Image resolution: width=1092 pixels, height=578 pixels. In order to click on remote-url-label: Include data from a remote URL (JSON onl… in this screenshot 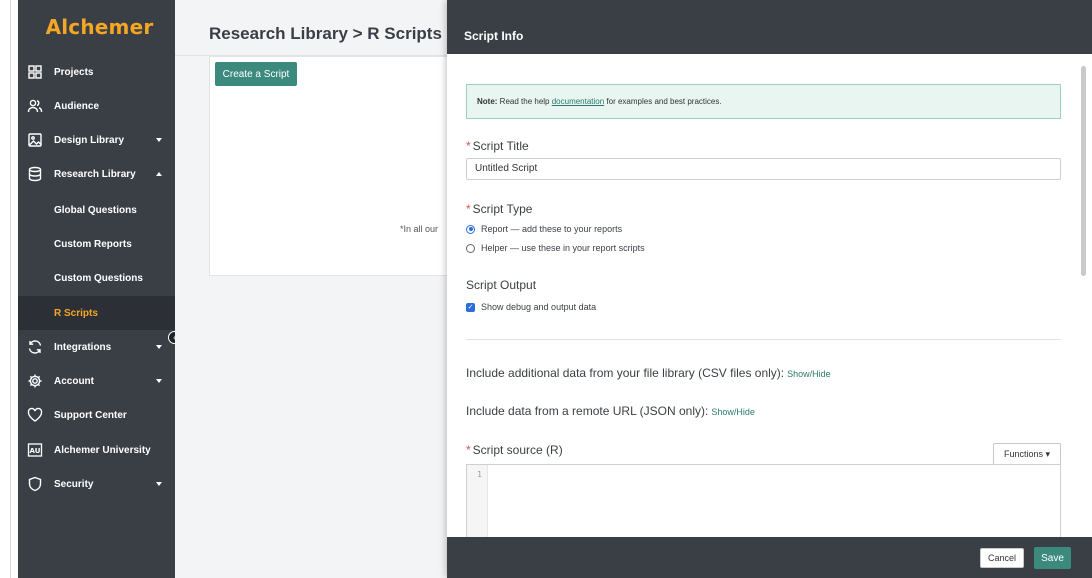, I will do `click(610, 411)`.